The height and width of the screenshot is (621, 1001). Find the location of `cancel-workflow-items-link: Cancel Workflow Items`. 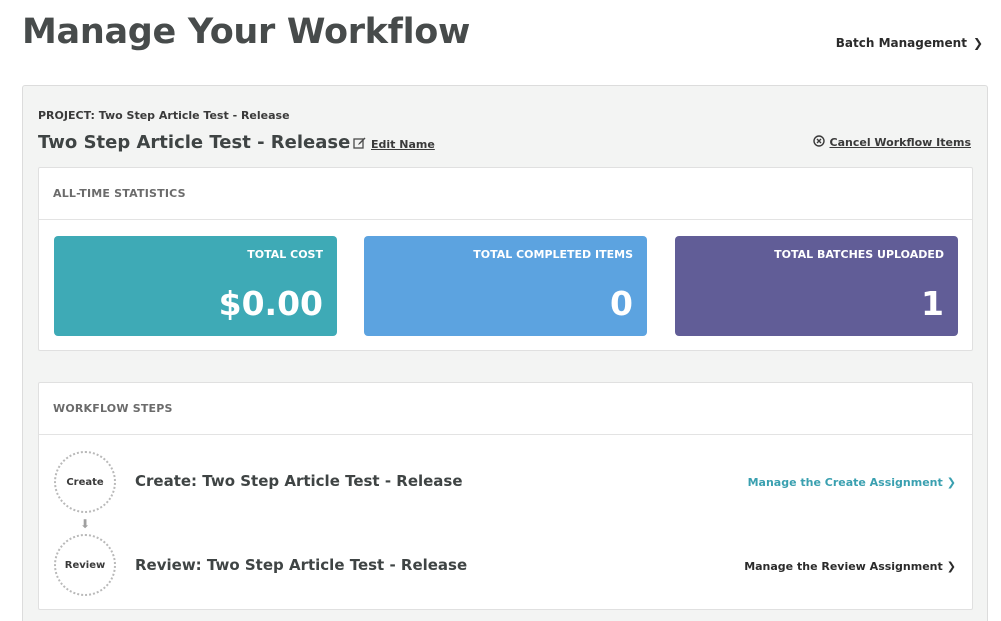

cancel-workflow-items-link: Cancel Workflow Items is located at coordinates (891, 142).